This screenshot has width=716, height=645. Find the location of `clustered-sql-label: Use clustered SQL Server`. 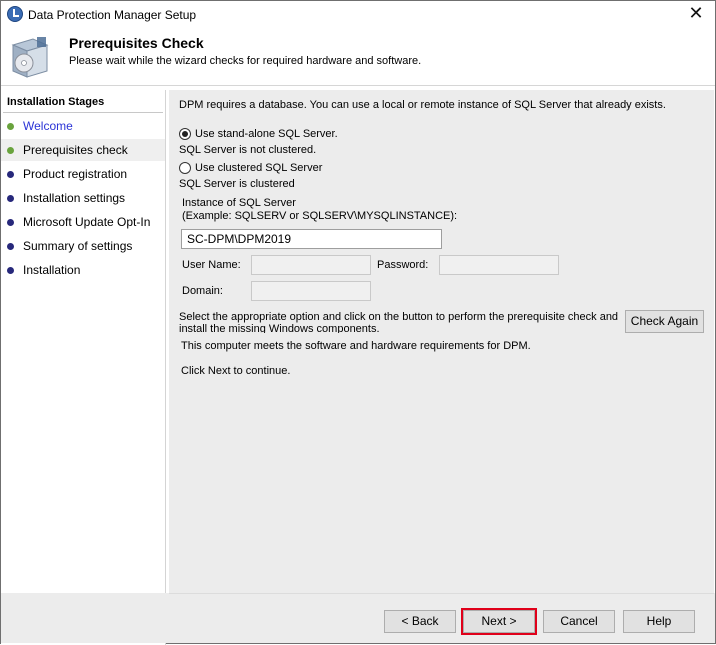

clustered-sql-label: Use clustered SQL Server is located at coordinates (258, 168).